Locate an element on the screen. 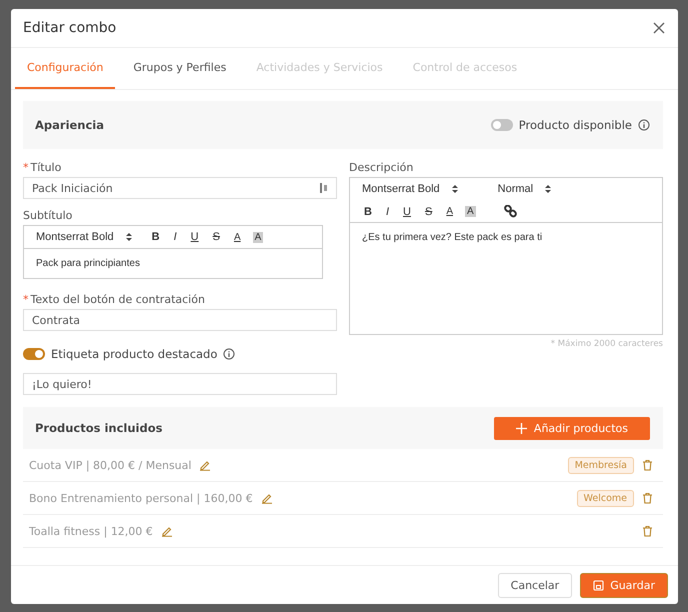 This screenshot has height=612, width=688. editor-text: ¿Es tu primera vez? Este pack es para ti is located at coordinates (452, 238).